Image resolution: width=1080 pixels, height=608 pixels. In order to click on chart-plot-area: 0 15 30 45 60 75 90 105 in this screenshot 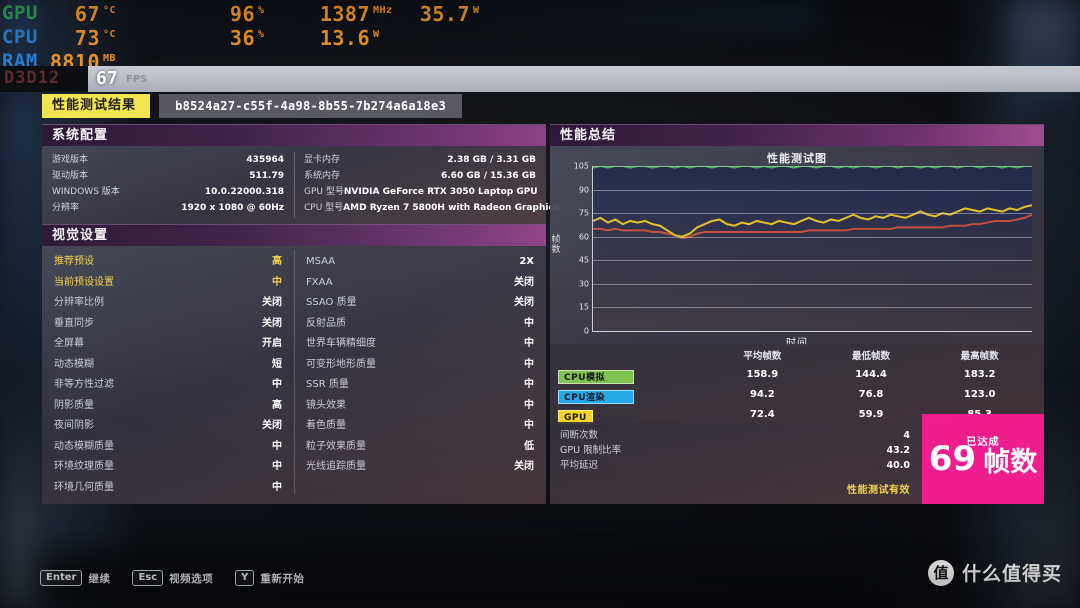, I will do `click(803, 249)`.